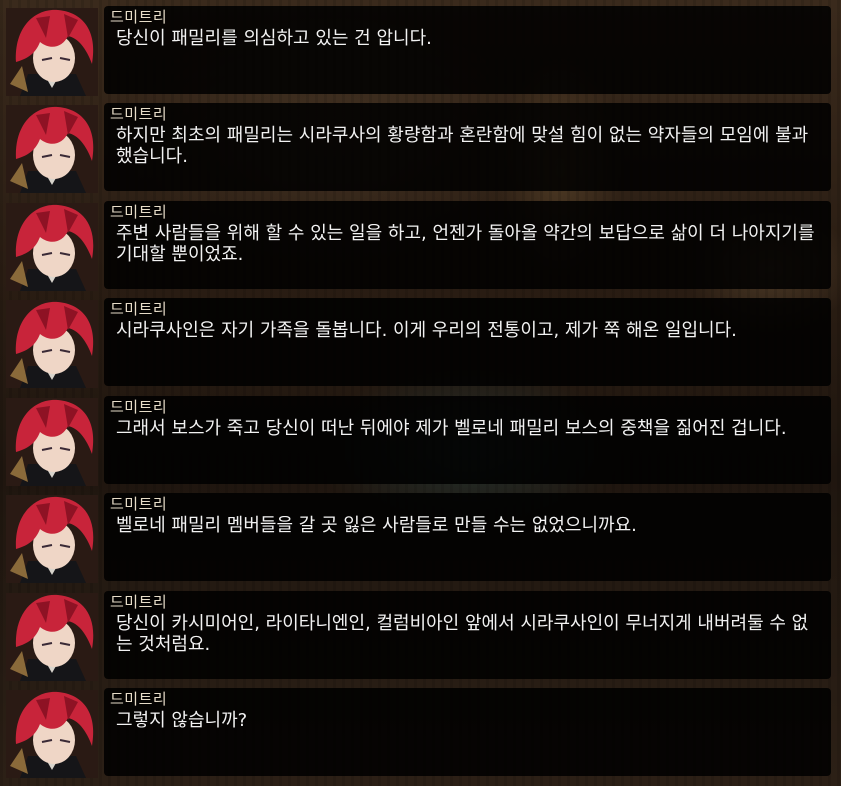  I want to click on dialogue-entry: 드미트리 그렇지 않습니까?, so click(420, 734).